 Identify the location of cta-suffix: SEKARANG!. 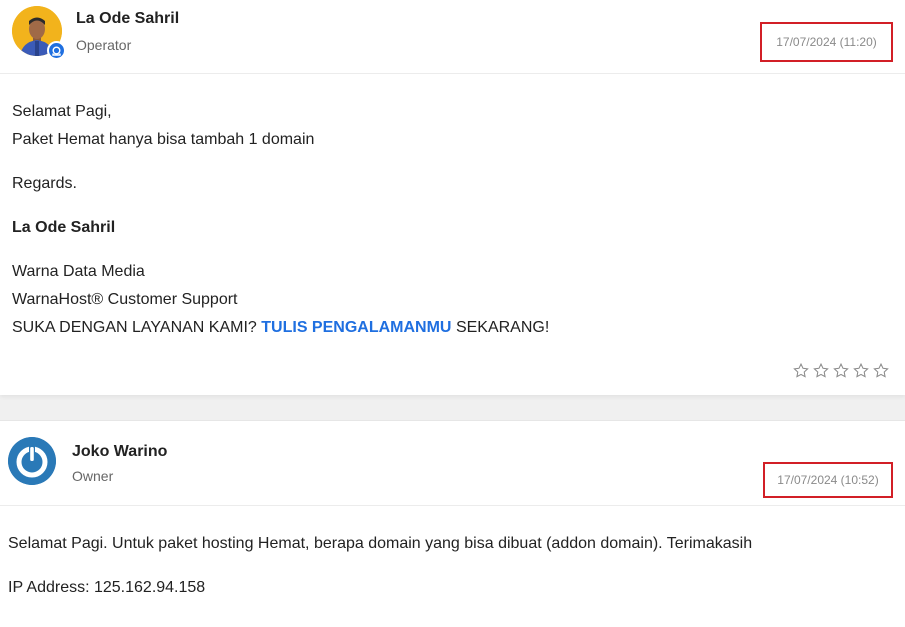
(502, 327).